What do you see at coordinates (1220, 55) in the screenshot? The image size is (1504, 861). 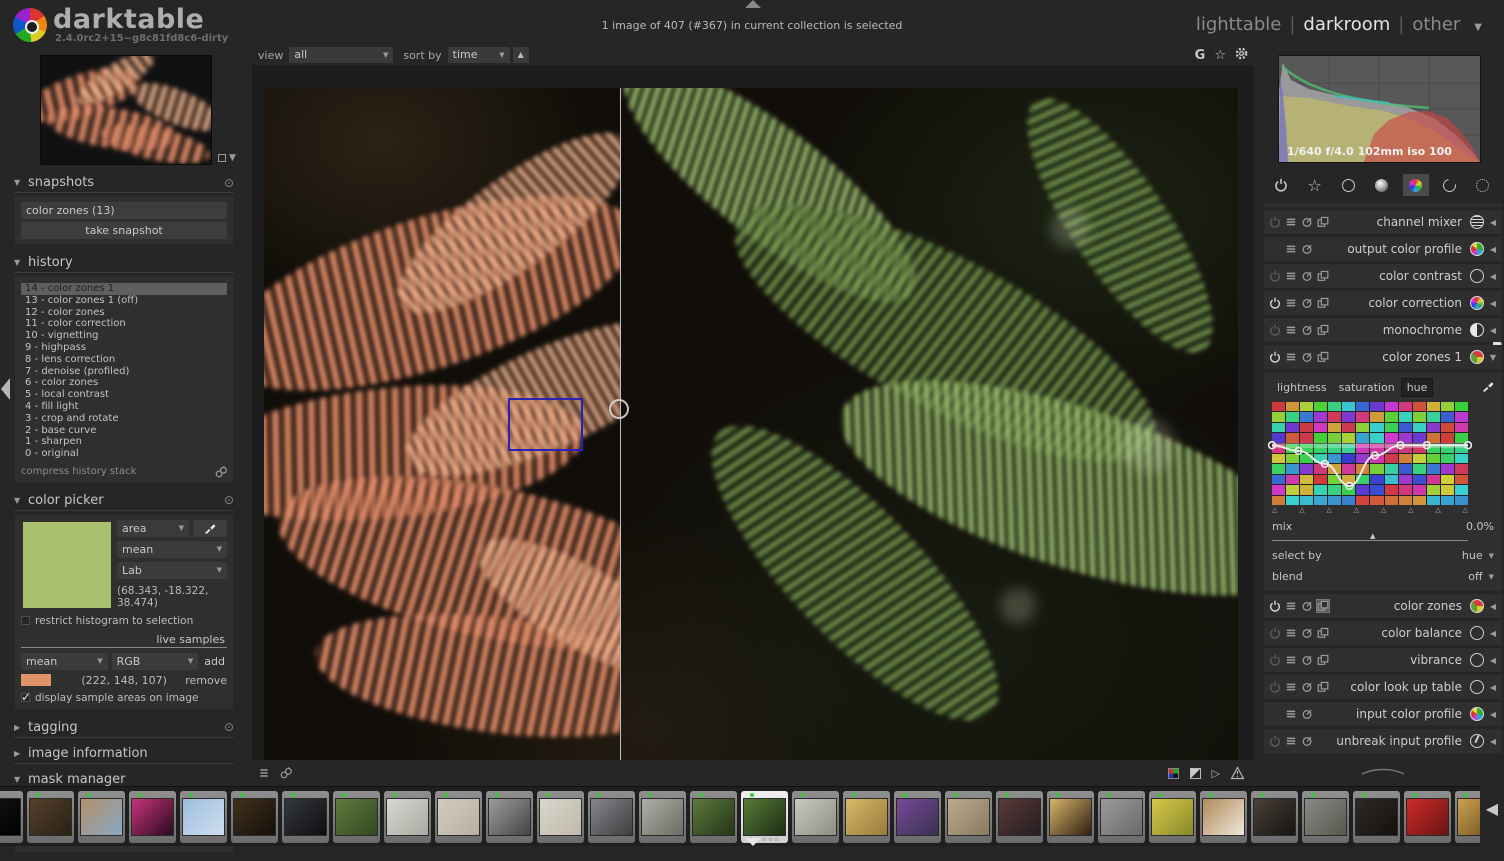 I see `overlays-icon: ☆` at bounding box center [1220, 55].